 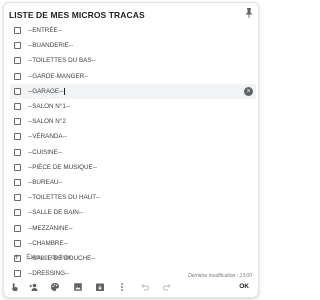 I want to click on list-item: --SALON N°1--, so click(x=133, y=106).